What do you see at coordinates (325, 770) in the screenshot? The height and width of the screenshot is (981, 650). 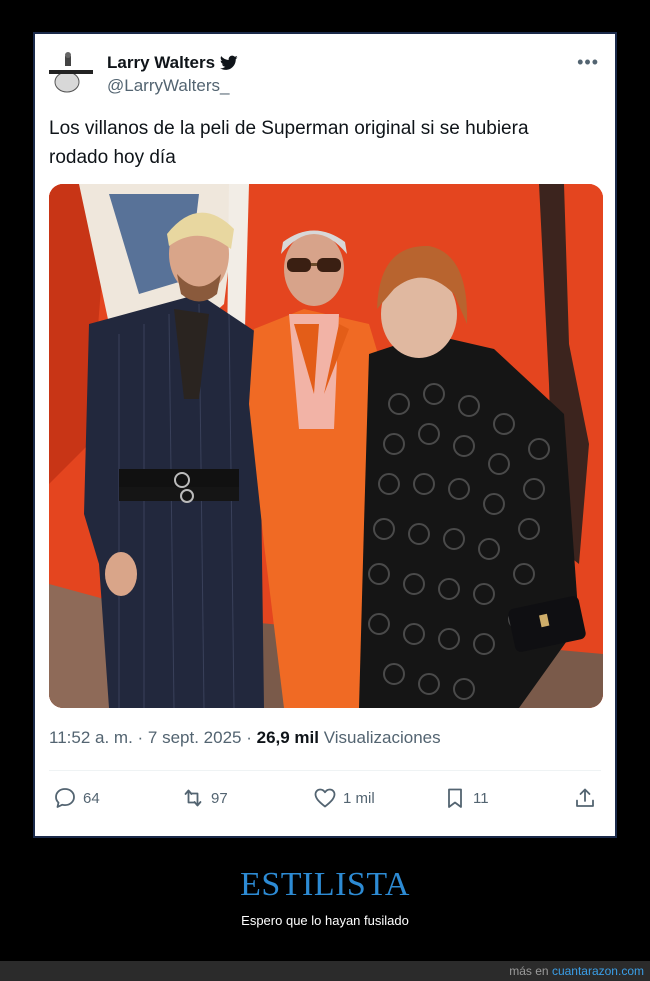 I see `divider` at bounding box center [325, 770].